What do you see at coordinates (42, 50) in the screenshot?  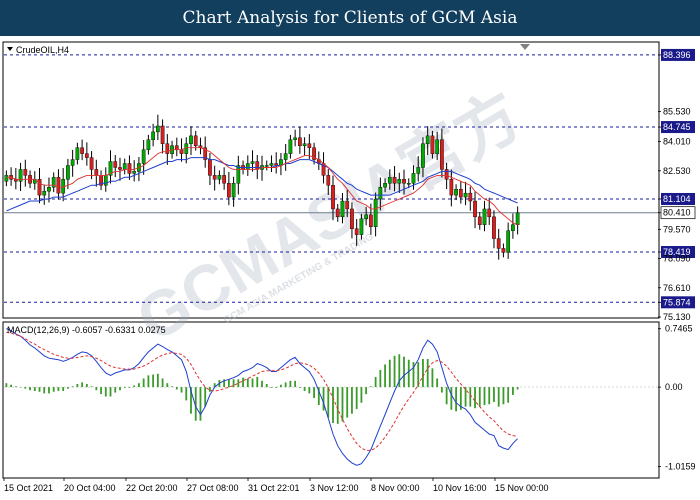 I see `price-panel-title: CrudeOIL,H4` at bounding box center [42, 50].